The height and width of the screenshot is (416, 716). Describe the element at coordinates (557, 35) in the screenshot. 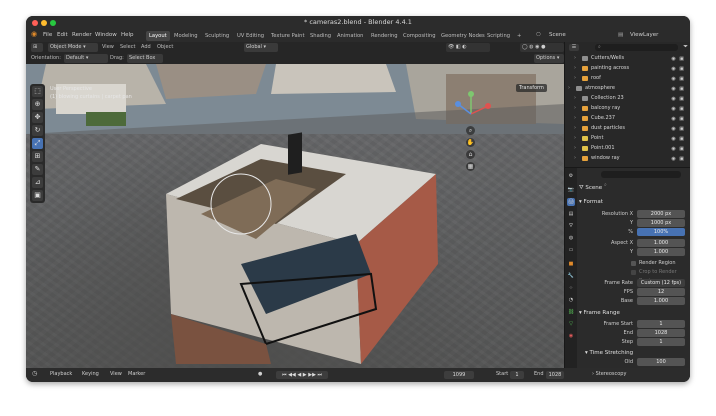

I see `scene-selector: Scene` at that location.